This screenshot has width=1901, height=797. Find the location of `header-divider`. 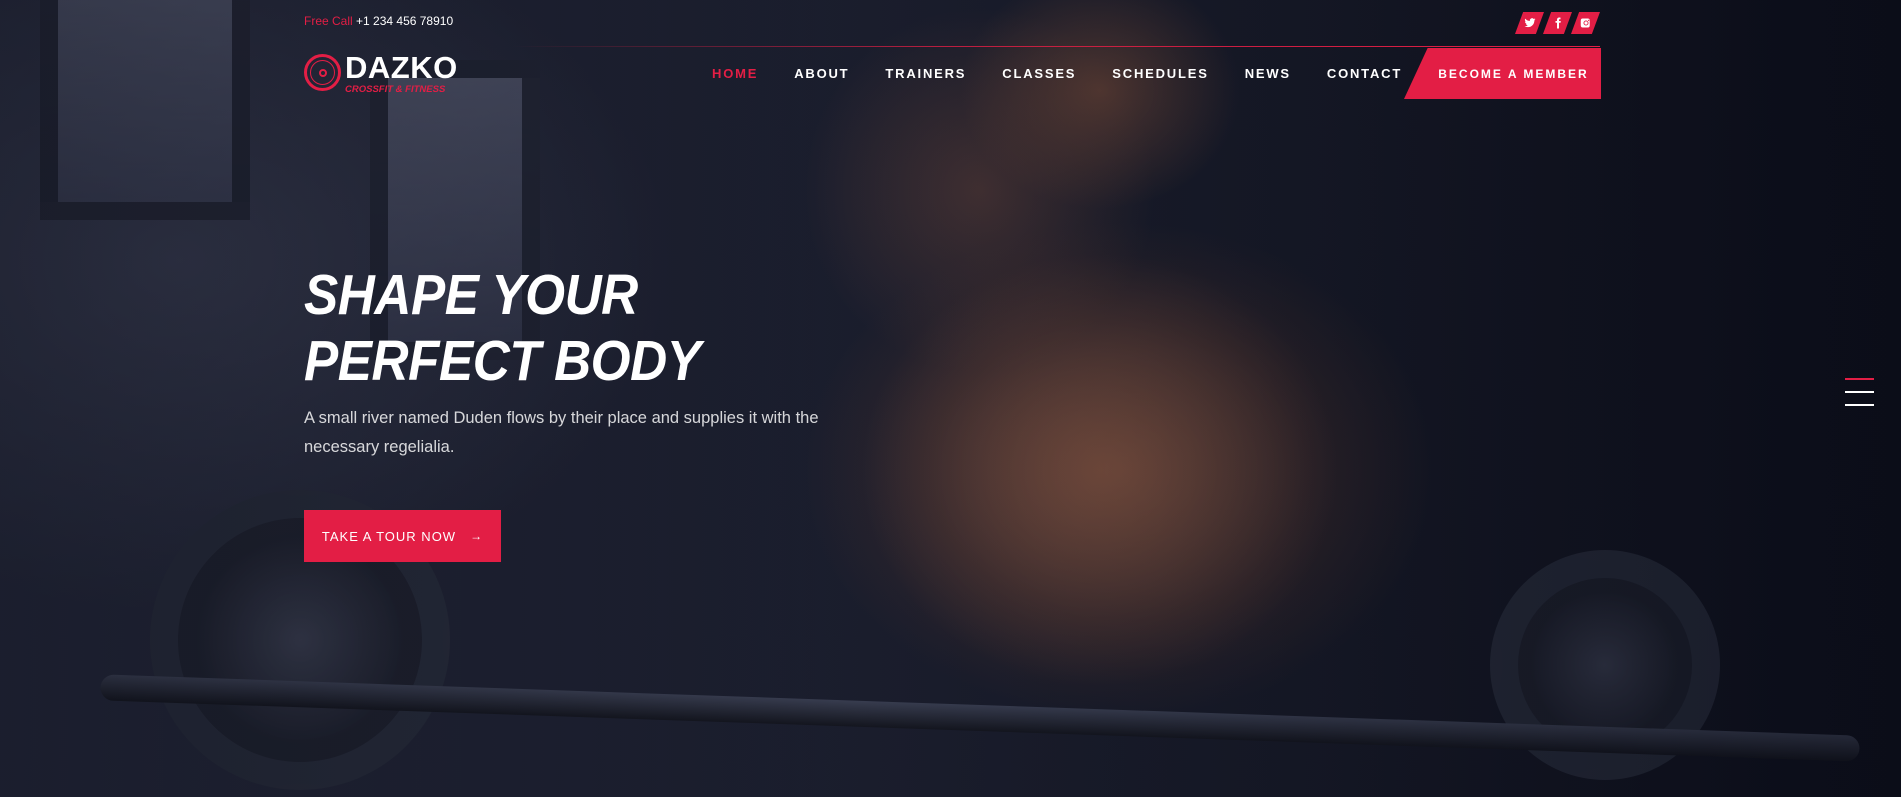

header-divider is located at coordinates (1056, 46).